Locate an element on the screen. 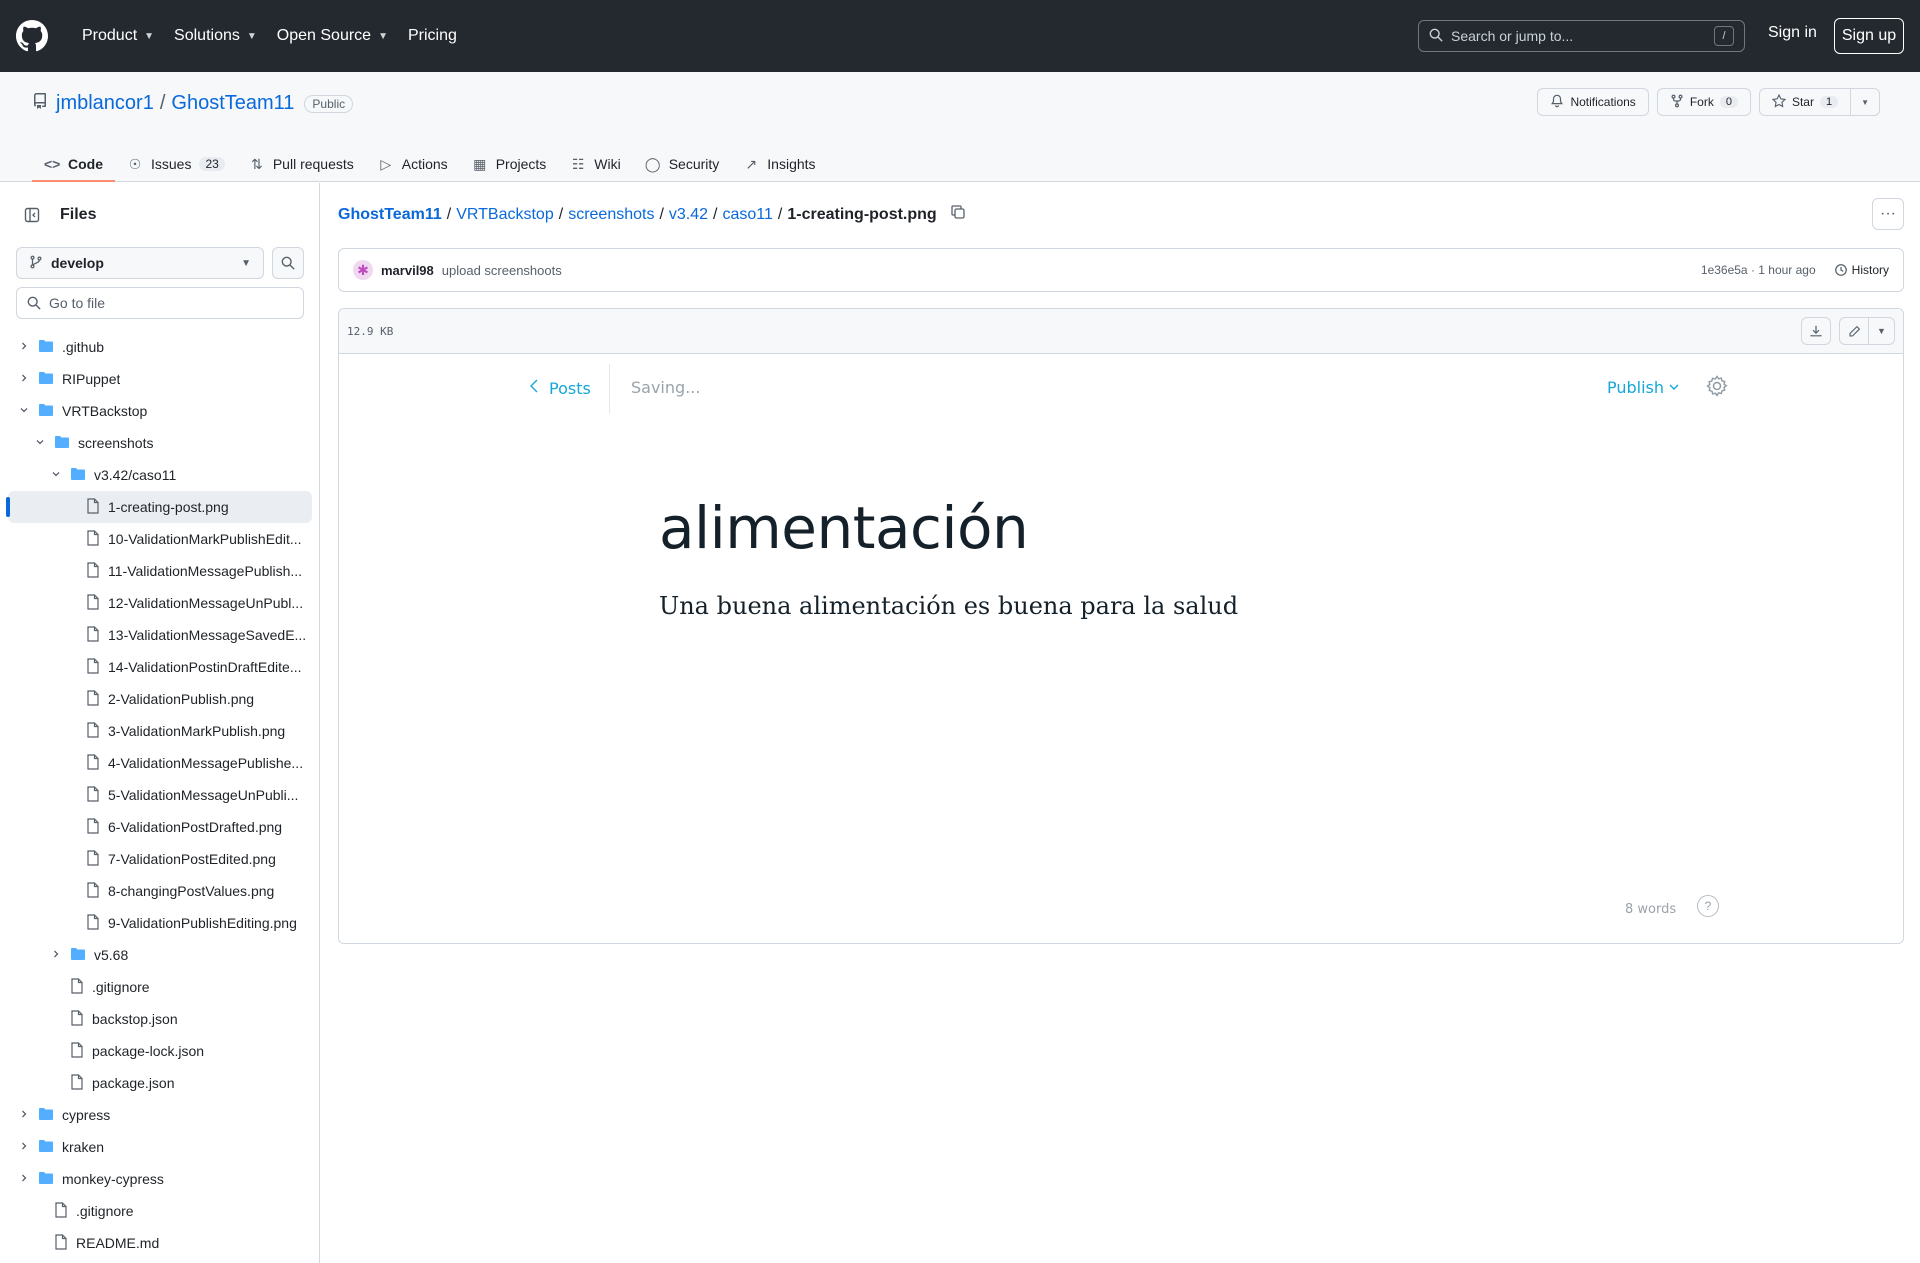 The height and width of the screenshot is (1263, 1920). breadcrumb-screenshots: screenshots is located at coordinates (611, 215).